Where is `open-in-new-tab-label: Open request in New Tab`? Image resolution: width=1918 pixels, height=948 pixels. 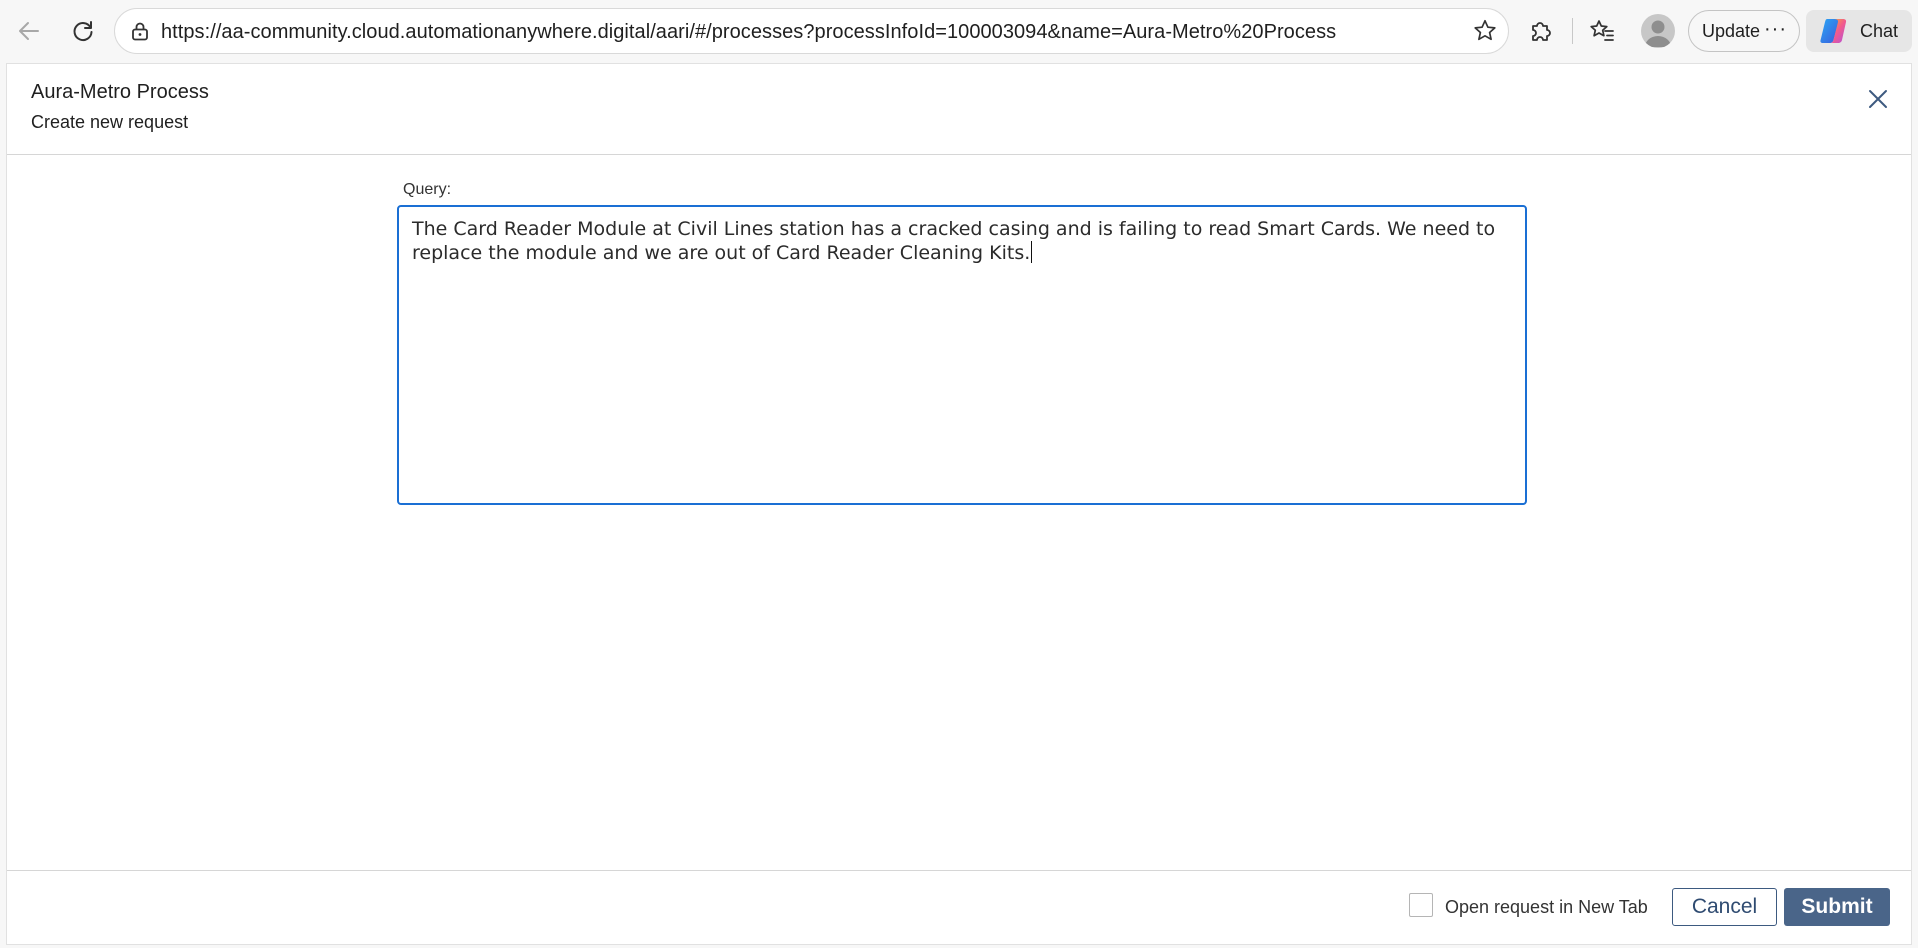
open-in-new-tab-label: Open request in New Tab is located at coordinates (1546, 907).